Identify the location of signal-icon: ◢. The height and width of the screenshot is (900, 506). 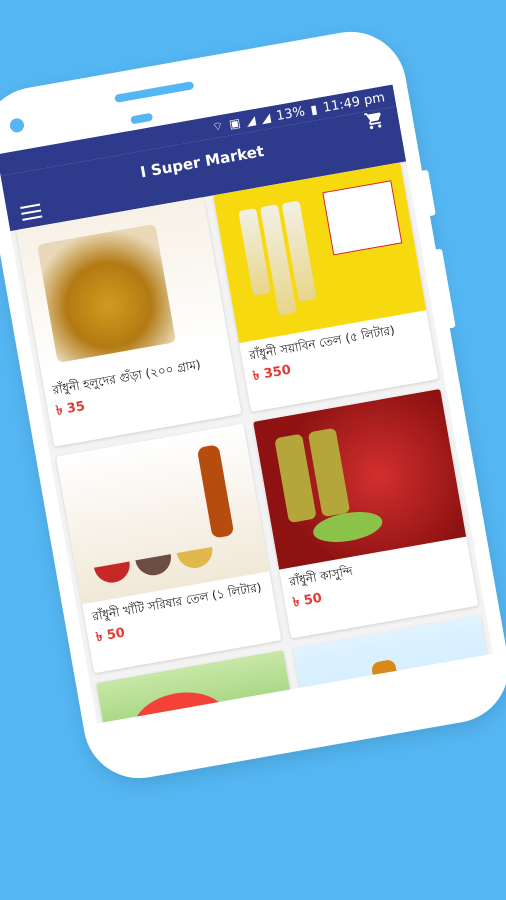
(251, 120).